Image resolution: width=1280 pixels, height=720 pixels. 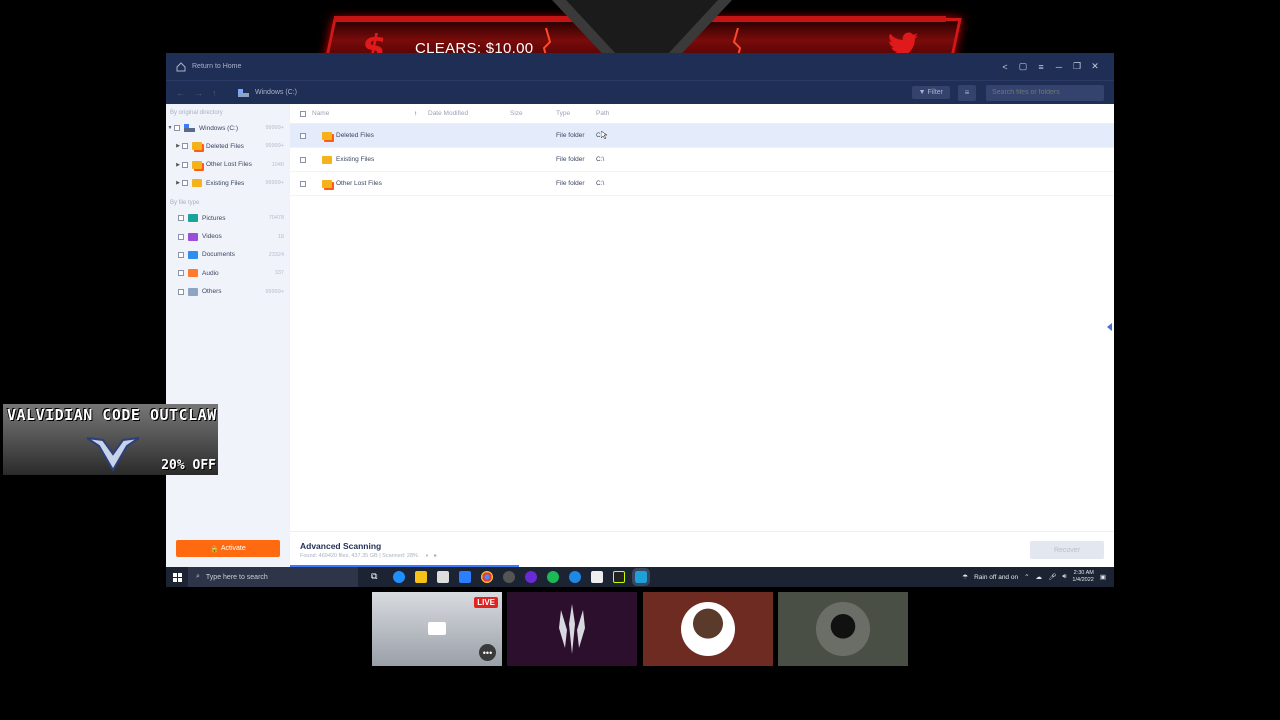 I want to click on video-tile-logo, so click(x=572, y=629).